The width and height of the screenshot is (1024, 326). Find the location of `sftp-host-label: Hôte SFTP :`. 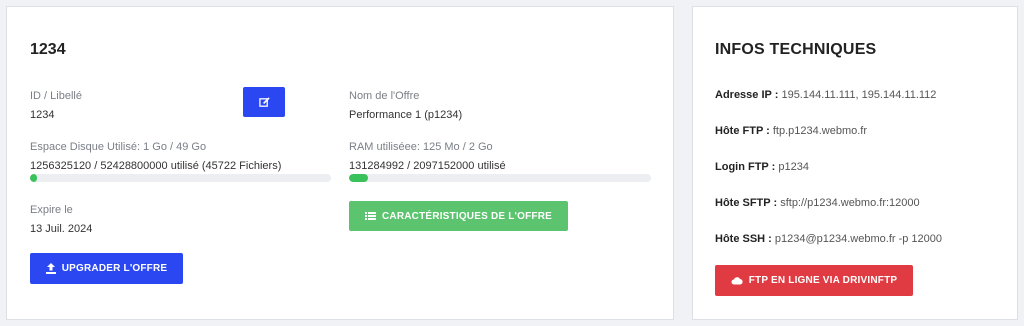

sftp-host-label: Hôte SFTP : is located at coordinates (746, 203).